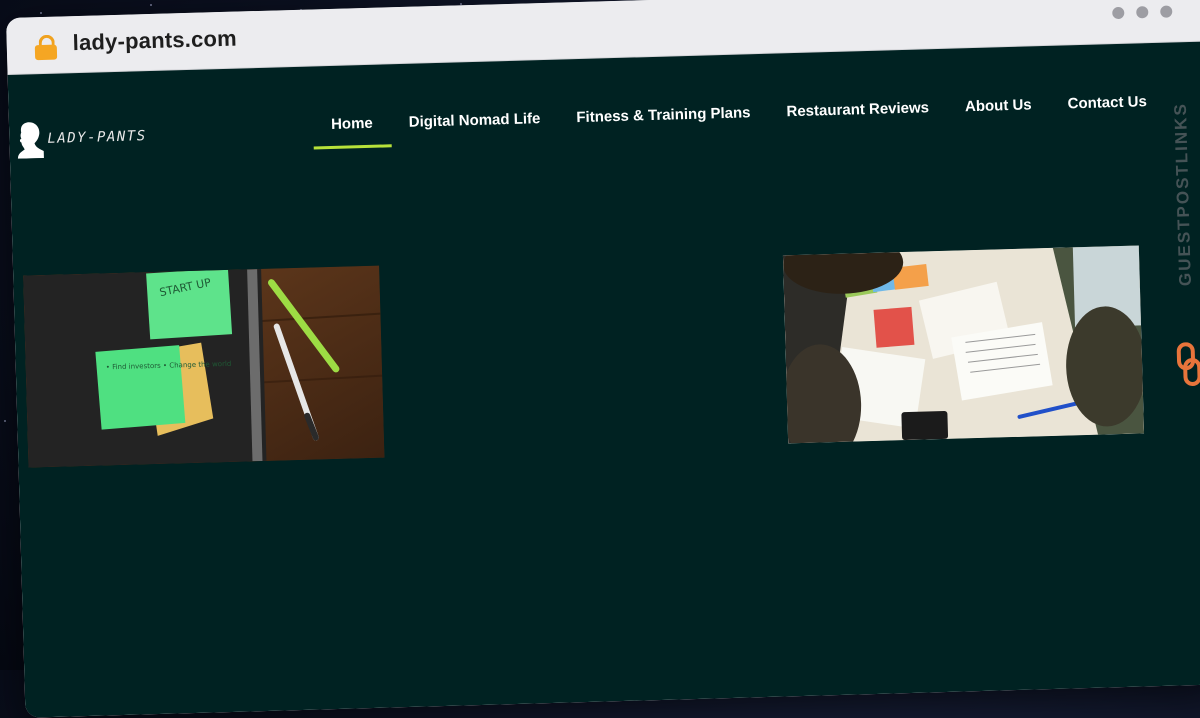 The image size is (1200, 718). I want to click on meeting-photo, so click(963, 344).